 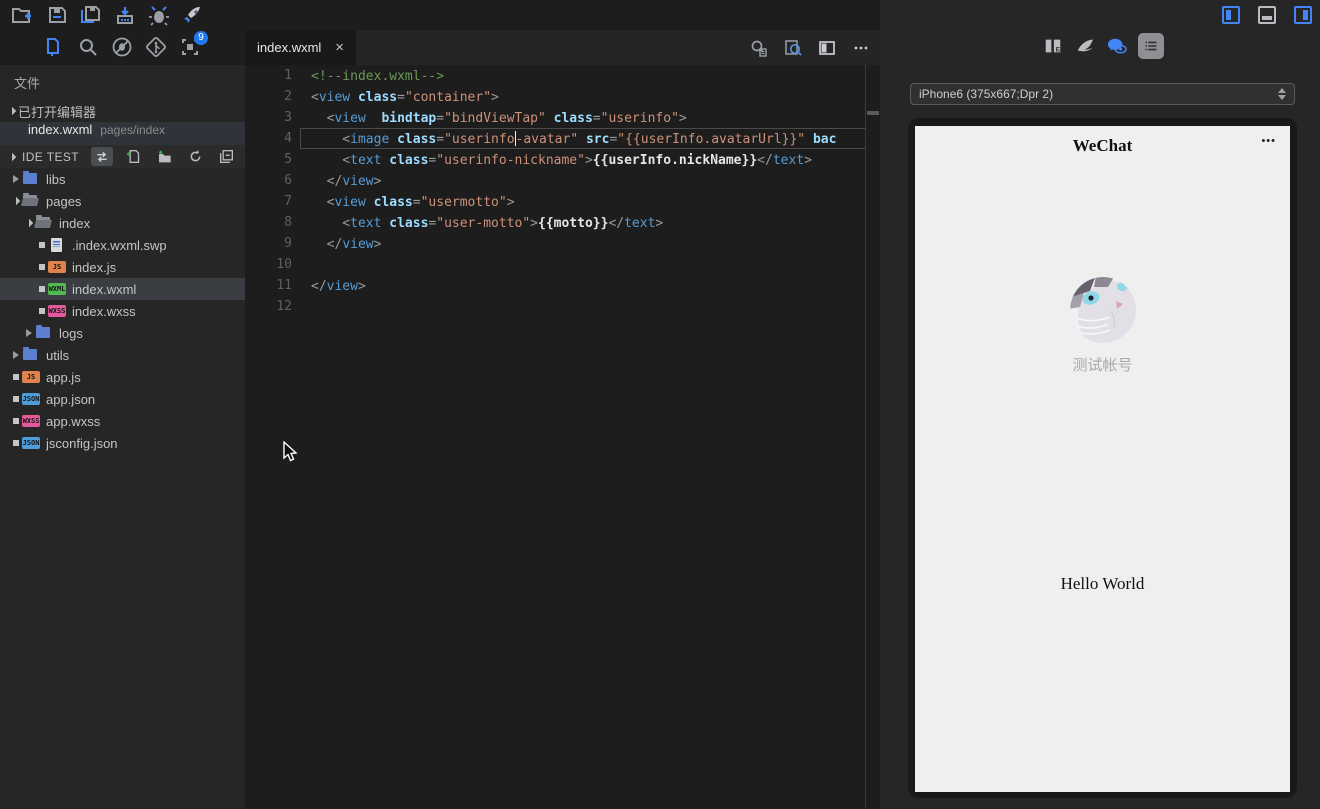 What do you see at coordinates (122, 443) in the screenshot?
I see `tree-item-jsconfig-json: JSON jsconfig.json` at bounding box center [122, 443].